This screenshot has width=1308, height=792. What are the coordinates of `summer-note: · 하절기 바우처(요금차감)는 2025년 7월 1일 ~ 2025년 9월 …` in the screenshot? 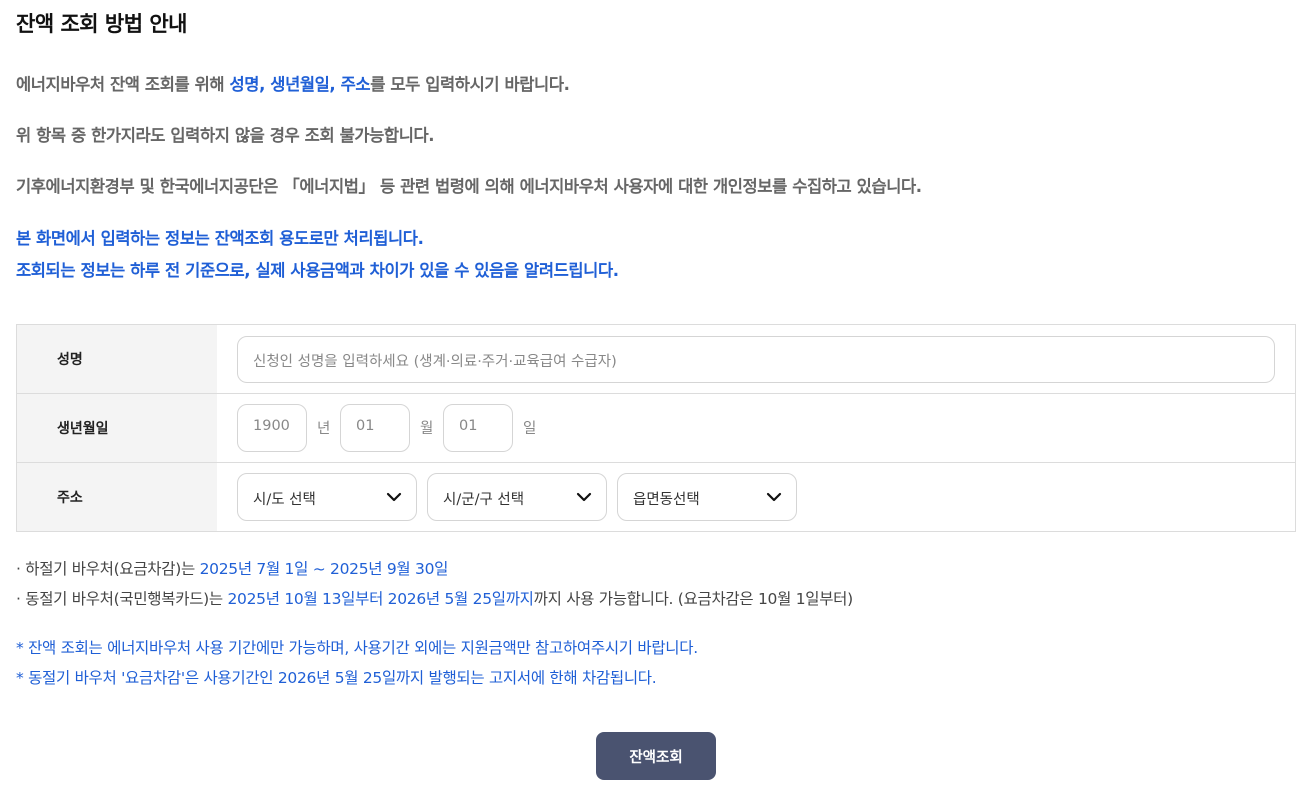 It's located at (232, 568).